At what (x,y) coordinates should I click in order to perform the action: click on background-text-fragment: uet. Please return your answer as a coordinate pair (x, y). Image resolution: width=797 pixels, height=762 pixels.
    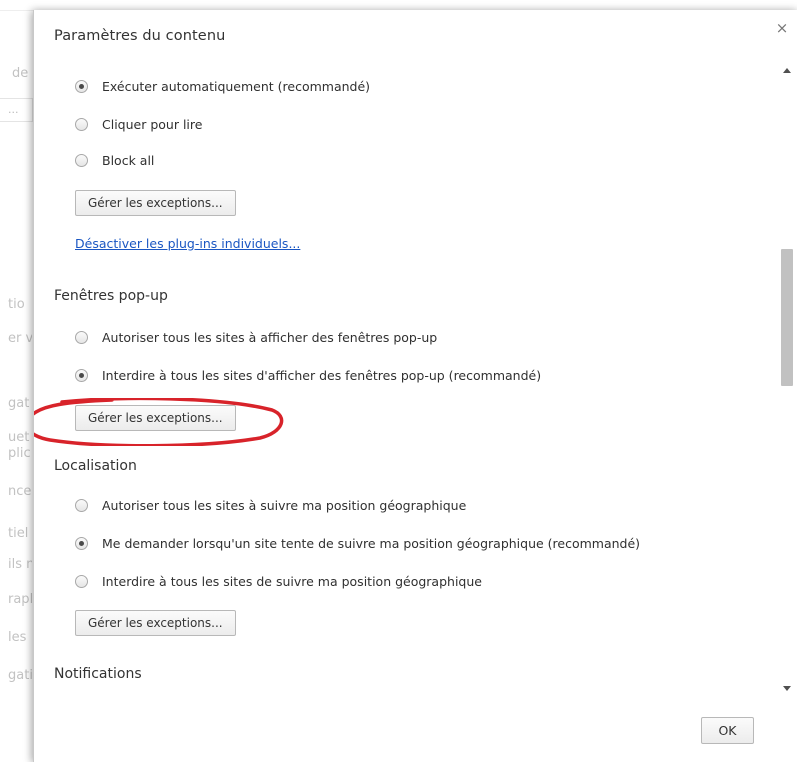
    Looking at the image, I should click on (19, 437).